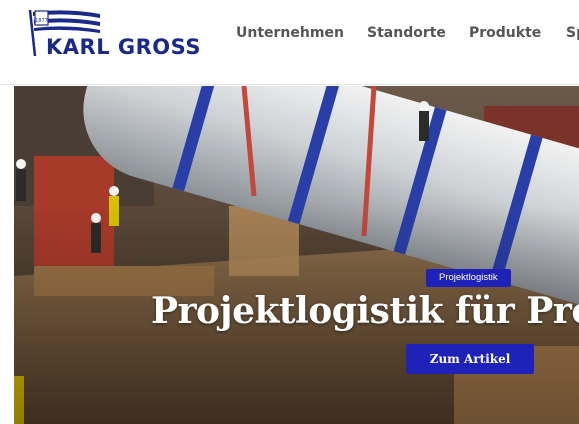 This screenshot has height=424, width=579. What do you see at coordinates (41, 21) in the screenshot?
I see `logo-badge-text: 1877` at bounding box center [41, 21].